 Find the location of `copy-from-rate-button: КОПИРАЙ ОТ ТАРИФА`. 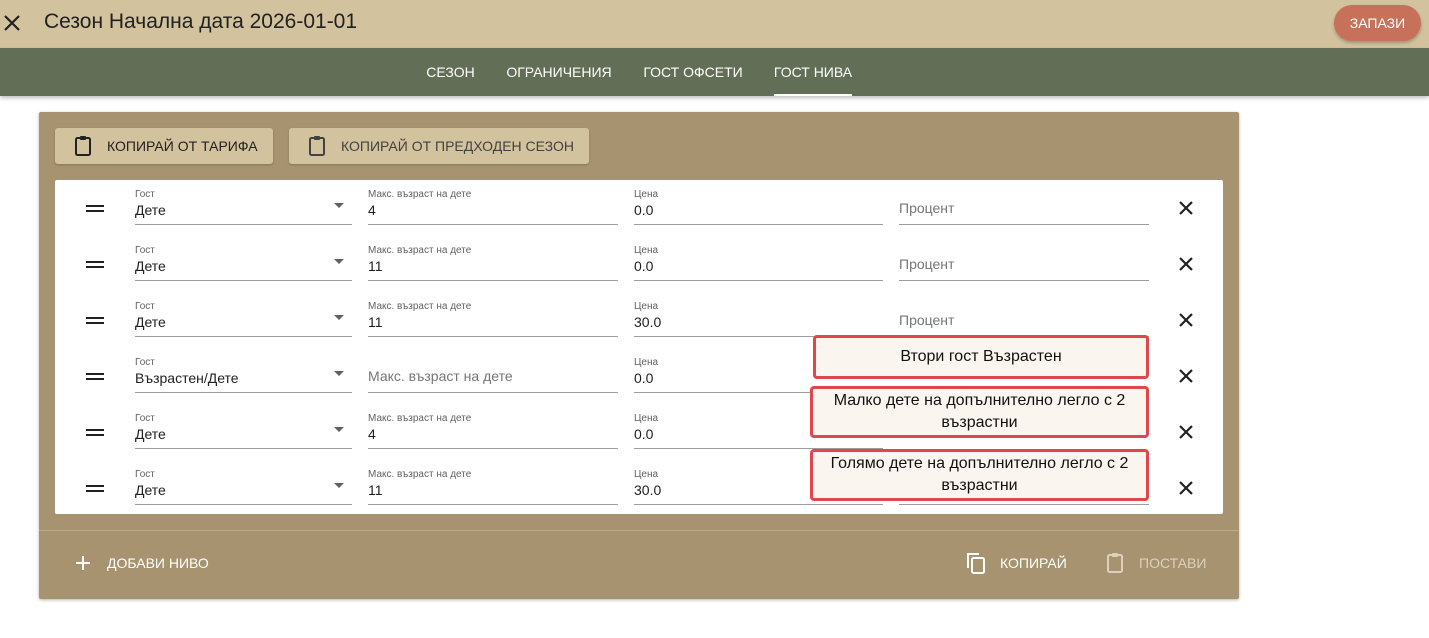

copy-from-rate-button: КОПИРАЙ ОТ ТАРИФА is located at coordinates (164, 146).